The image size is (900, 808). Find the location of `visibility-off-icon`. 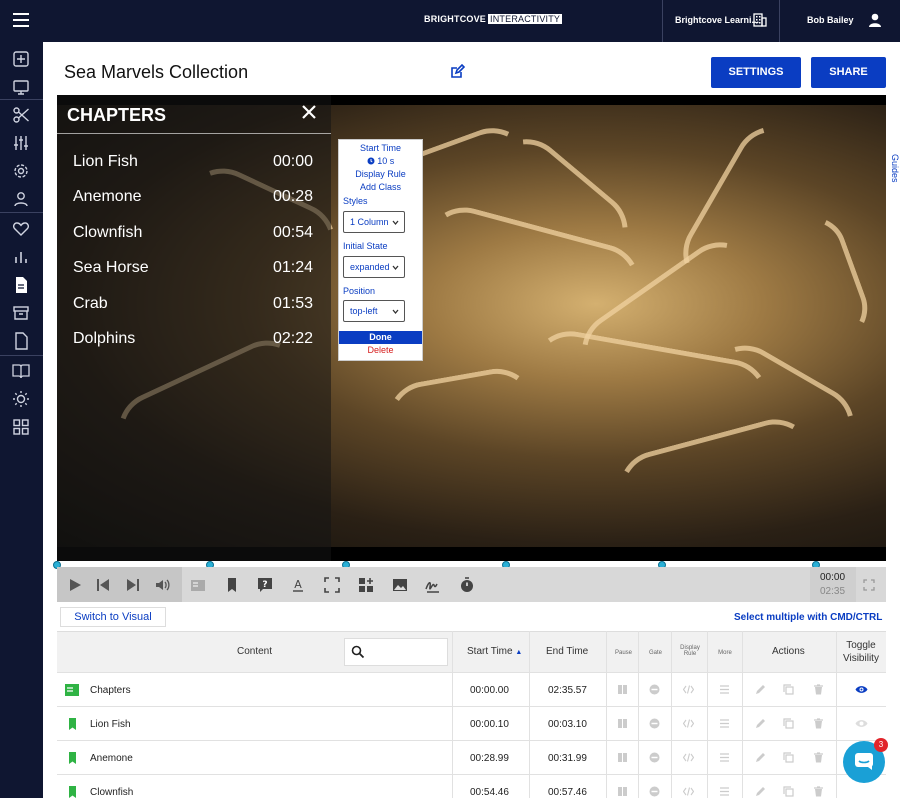

visibility-off-icon is located at coordinates (861, 723).